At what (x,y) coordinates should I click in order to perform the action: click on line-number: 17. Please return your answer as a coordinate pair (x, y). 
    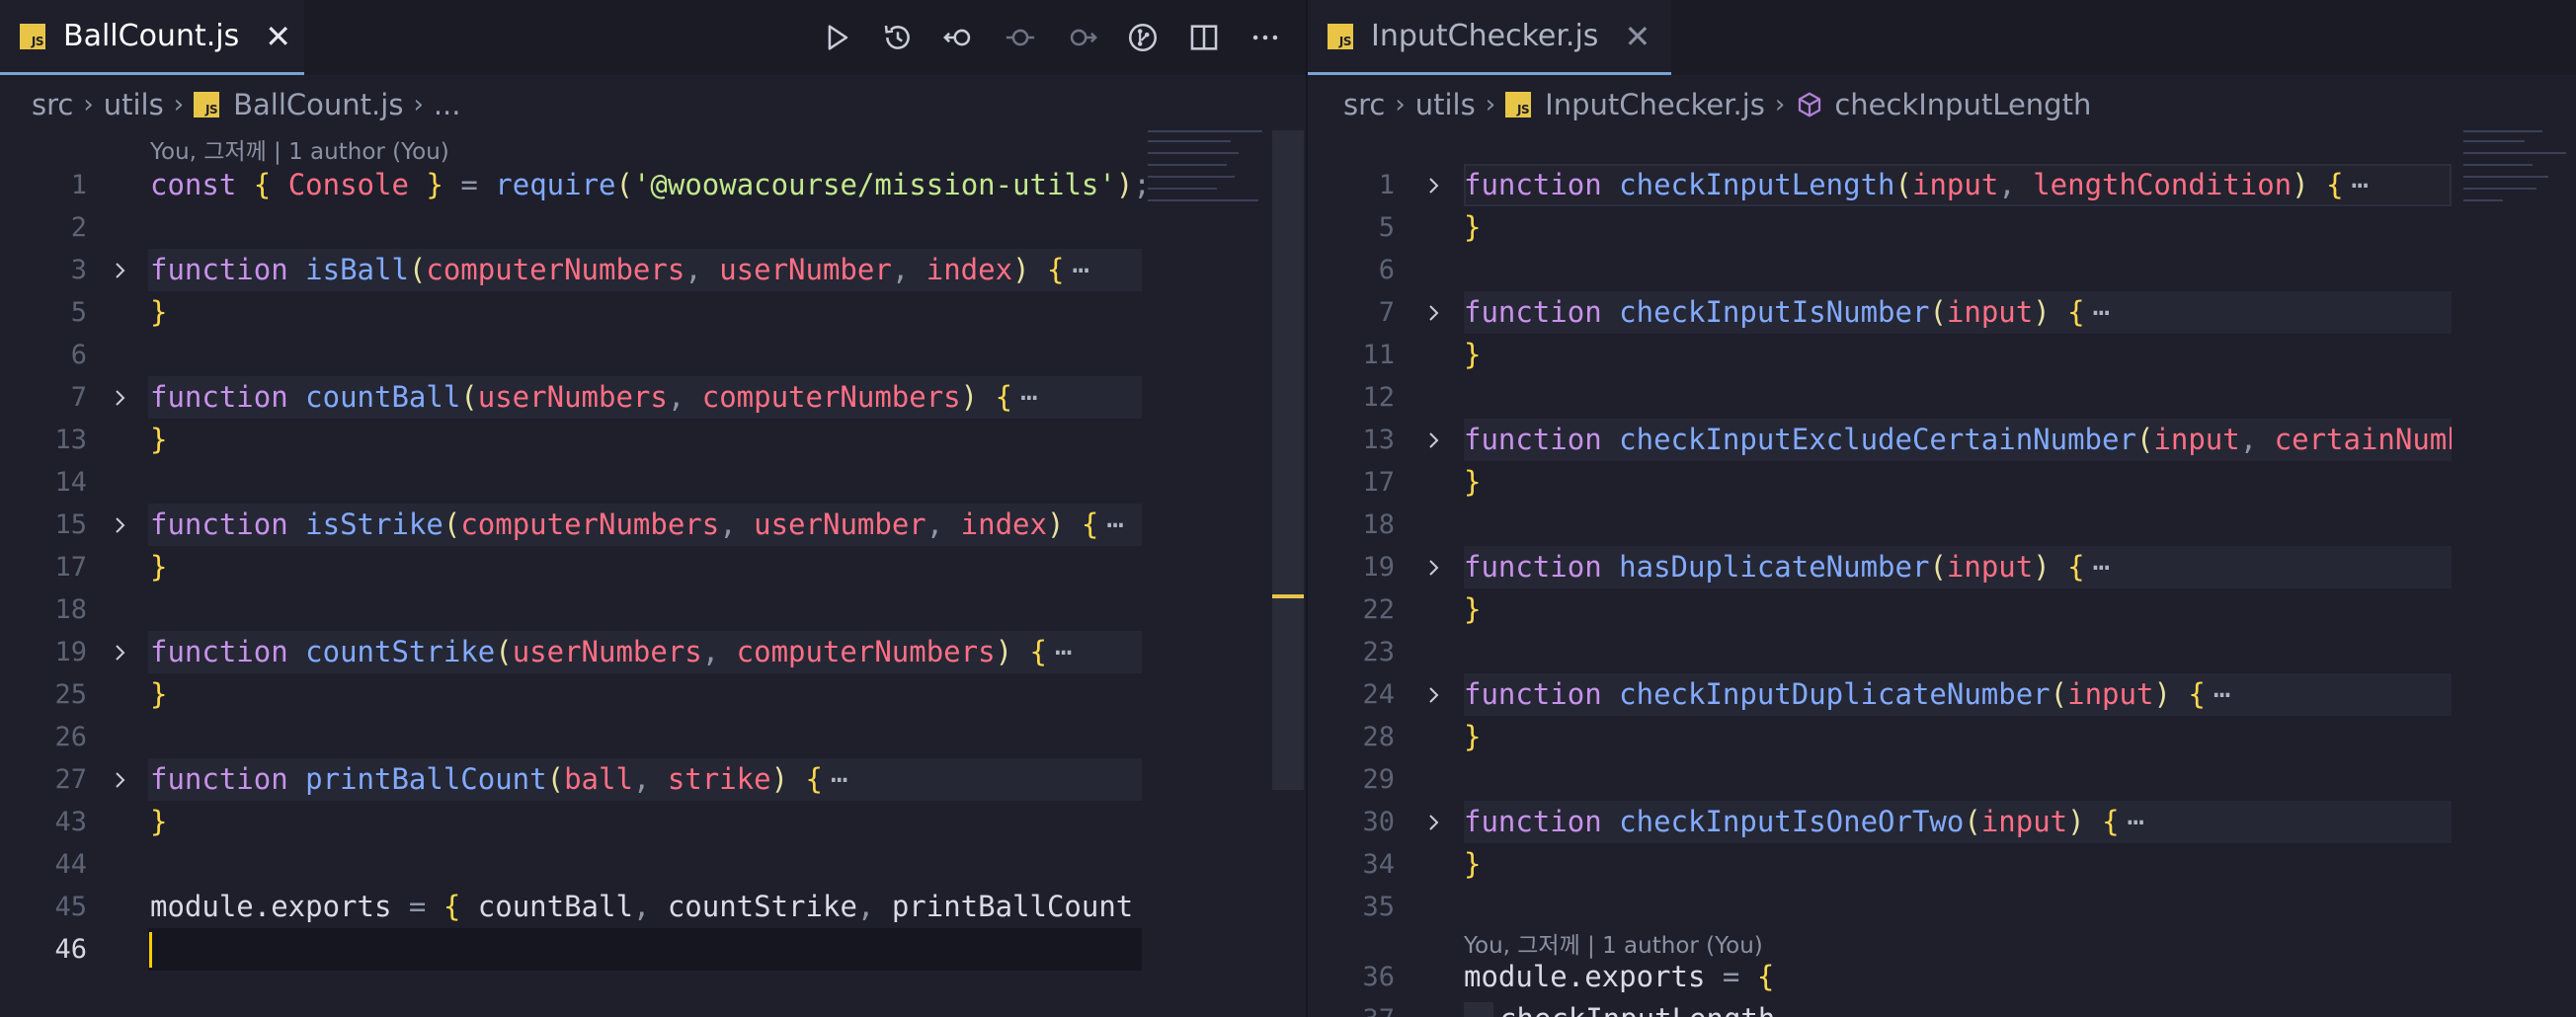
    Looking at the image, I should click on (70, 567).